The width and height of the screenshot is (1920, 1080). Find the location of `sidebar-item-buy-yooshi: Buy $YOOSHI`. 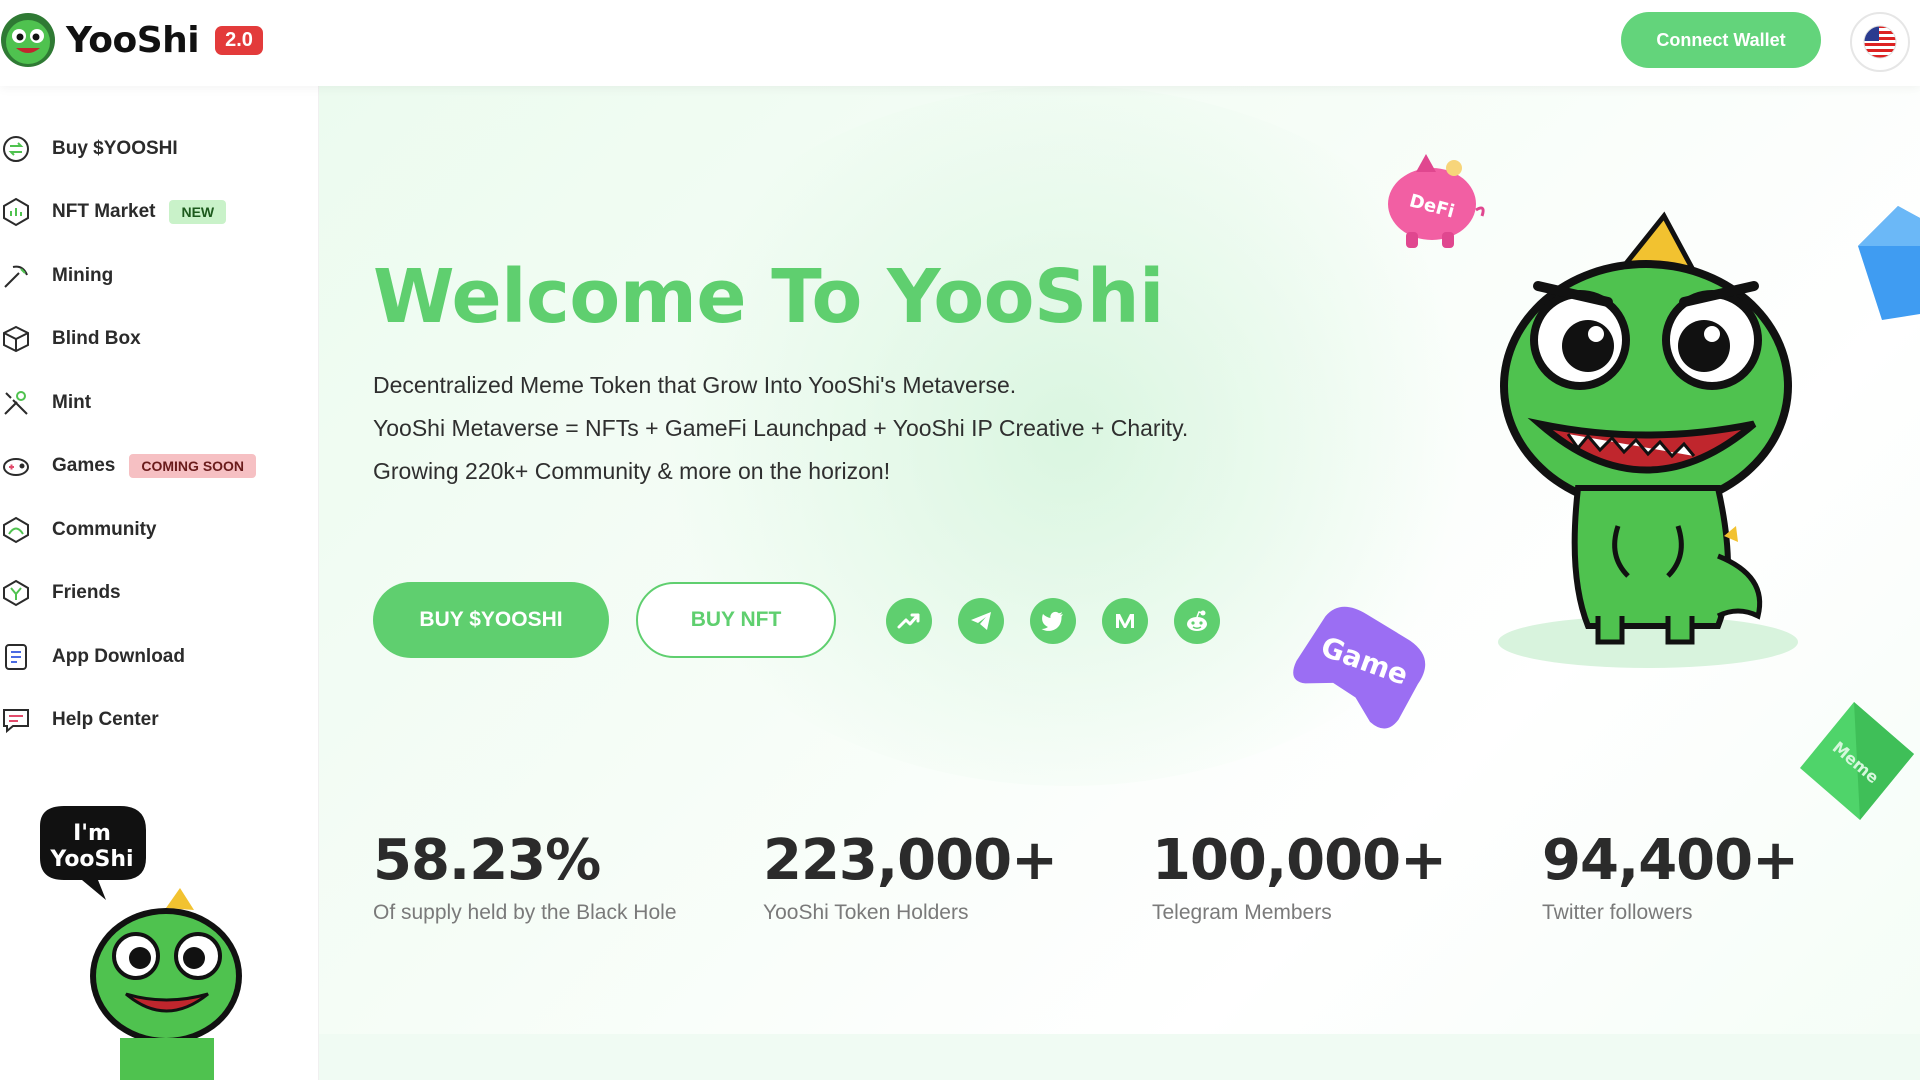

sidebar-item-buy-yooshi: Buy $YOOSHI is located at coordinates (89, 149).